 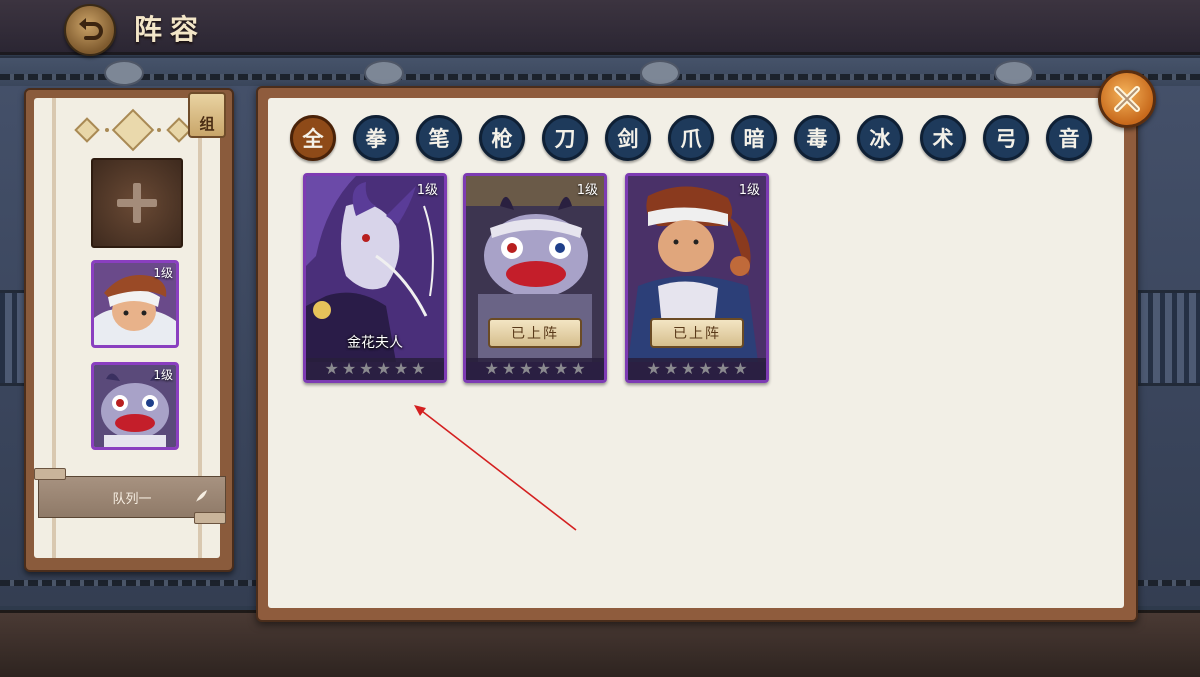 I want to click on filter-brush: 笔, so click(x=439, y=138).